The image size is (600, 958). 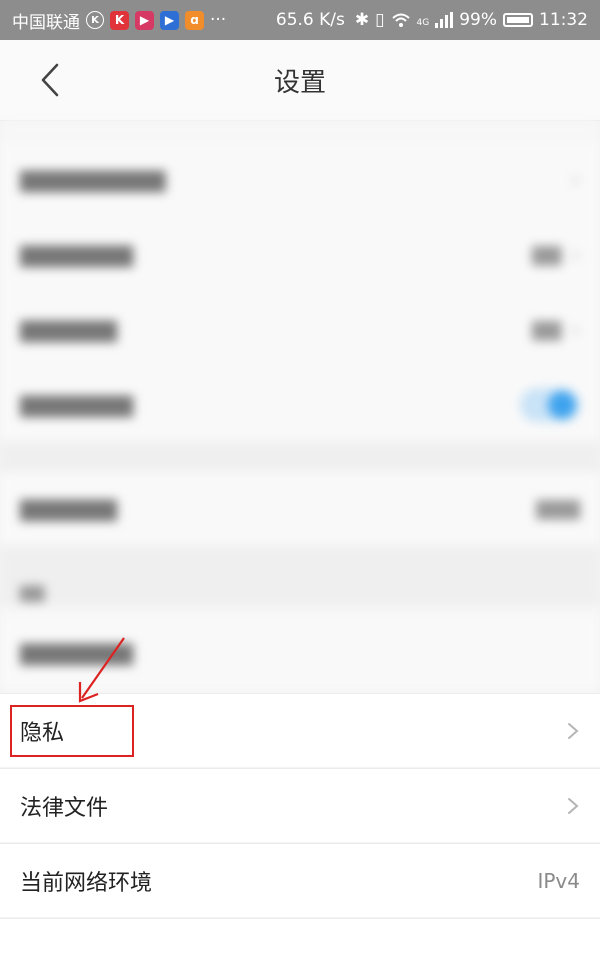 What do you see at coordinates (380, 20) in the screenshot?
I see `vibrate-icon: ▯` at bounding box center [380, 20].